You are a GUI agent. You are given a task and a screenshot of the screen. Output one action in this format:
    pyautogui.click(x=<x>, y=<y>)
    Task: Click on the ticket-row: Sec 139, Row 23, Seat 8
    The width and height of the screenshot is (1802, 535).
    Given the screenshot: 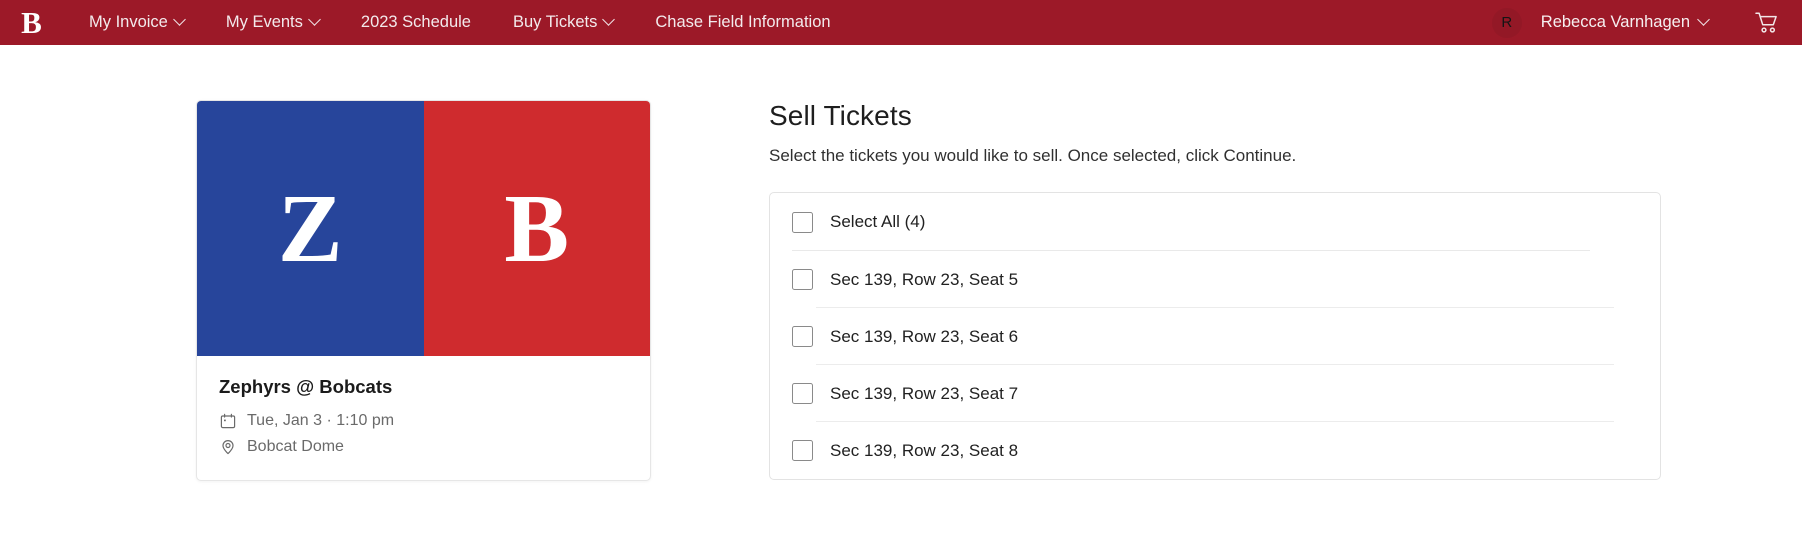 What is the action you would take?
    pyautogui.click(x=1215, y=450)
    